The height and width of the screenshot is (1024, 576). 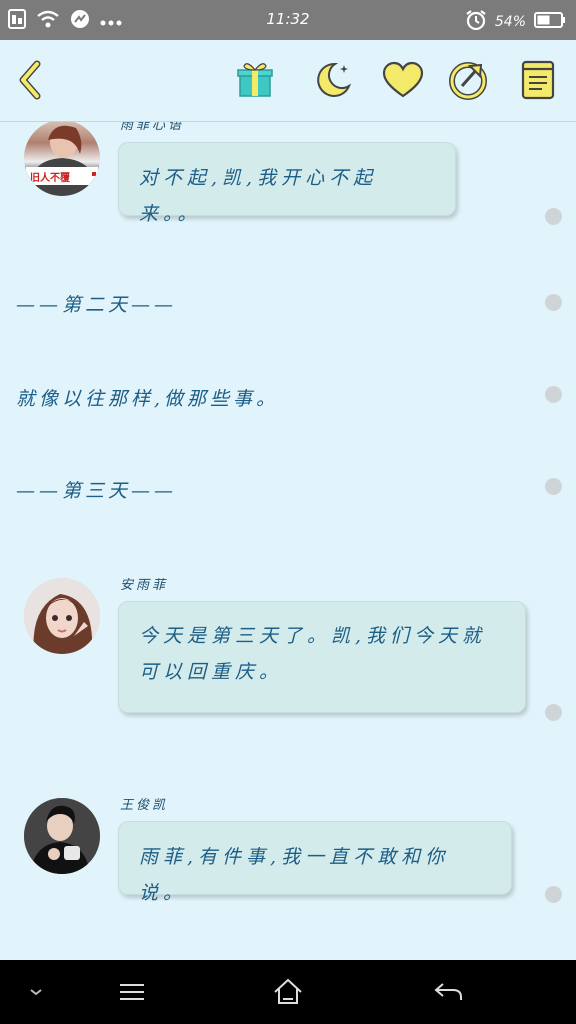 I want to click on menu-button, so click(x=132, y=992).